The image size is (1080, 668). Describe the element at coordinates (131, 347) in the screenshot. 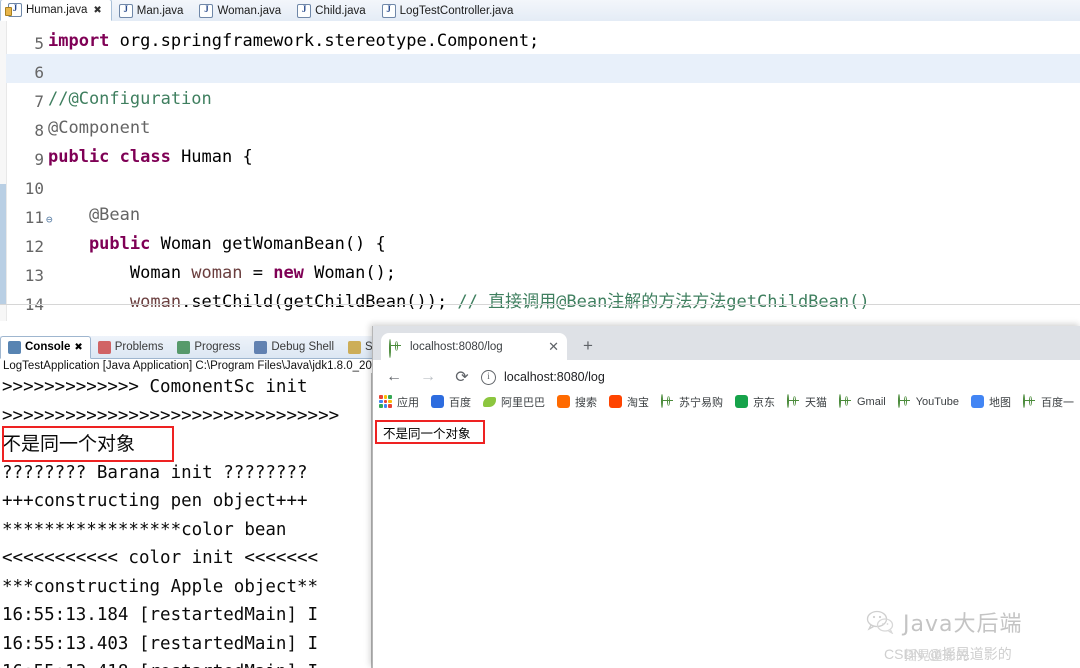

I see `console-tab-problems: Problems` at that location.